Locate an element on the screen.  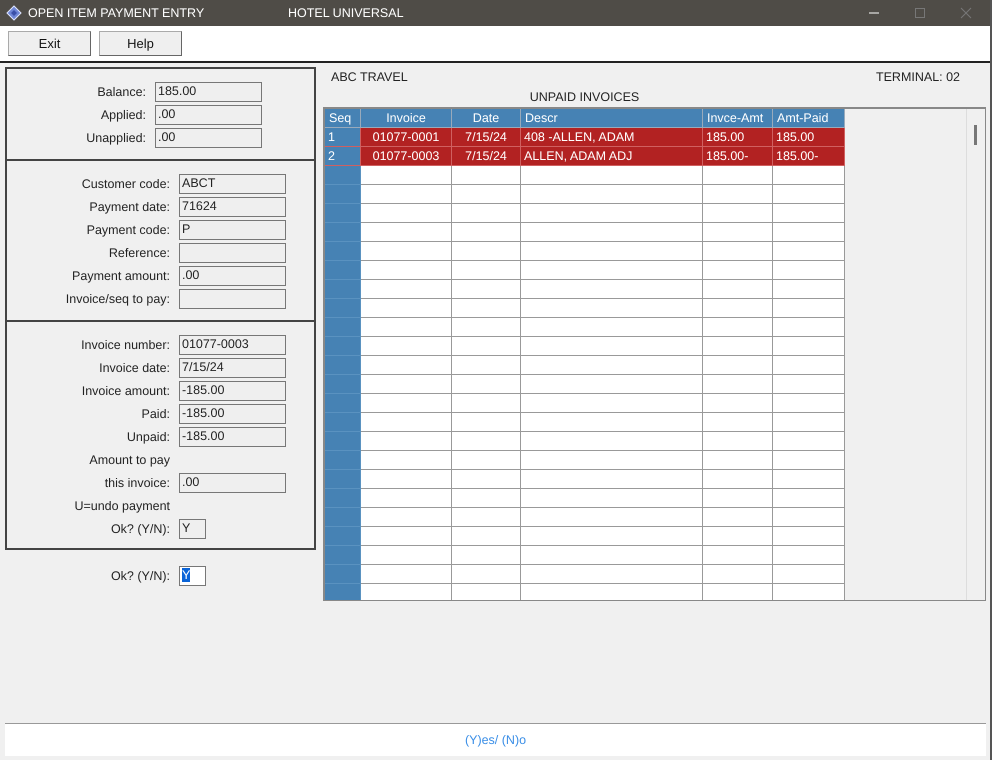
input-field: 01077-0003 is located at coordinates (232, 344).